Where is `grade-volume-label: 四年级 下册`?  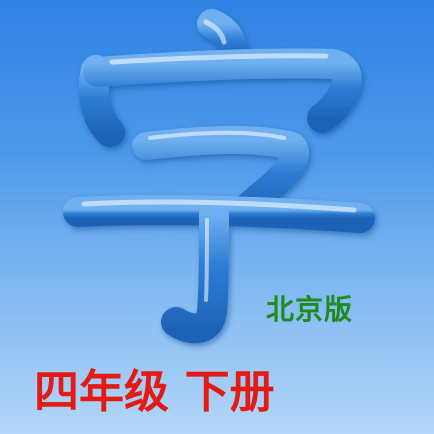 grade-volume-label: 四年级 下册 is located at coordinates (154, 391).